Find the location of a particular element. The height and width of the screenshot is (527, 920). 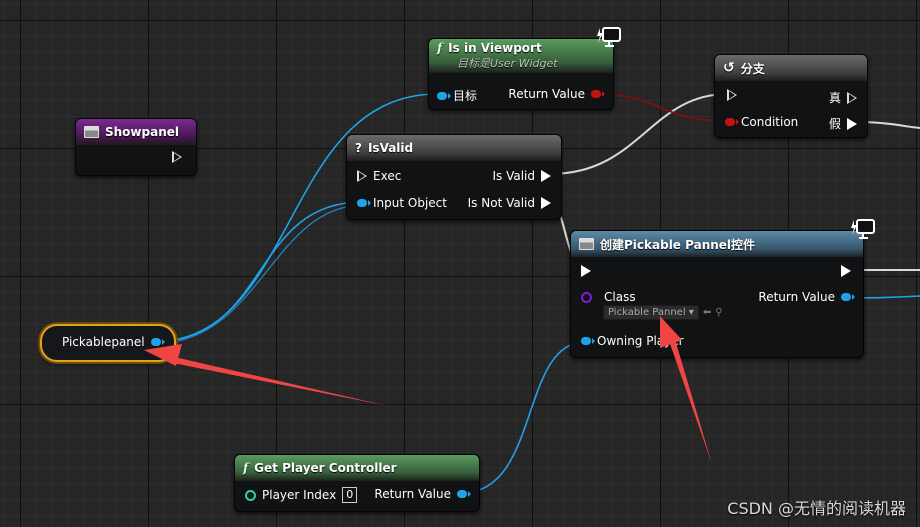

create-widget-header: 创建Pickable Pannel控件 is located at coordinates (717, 244).